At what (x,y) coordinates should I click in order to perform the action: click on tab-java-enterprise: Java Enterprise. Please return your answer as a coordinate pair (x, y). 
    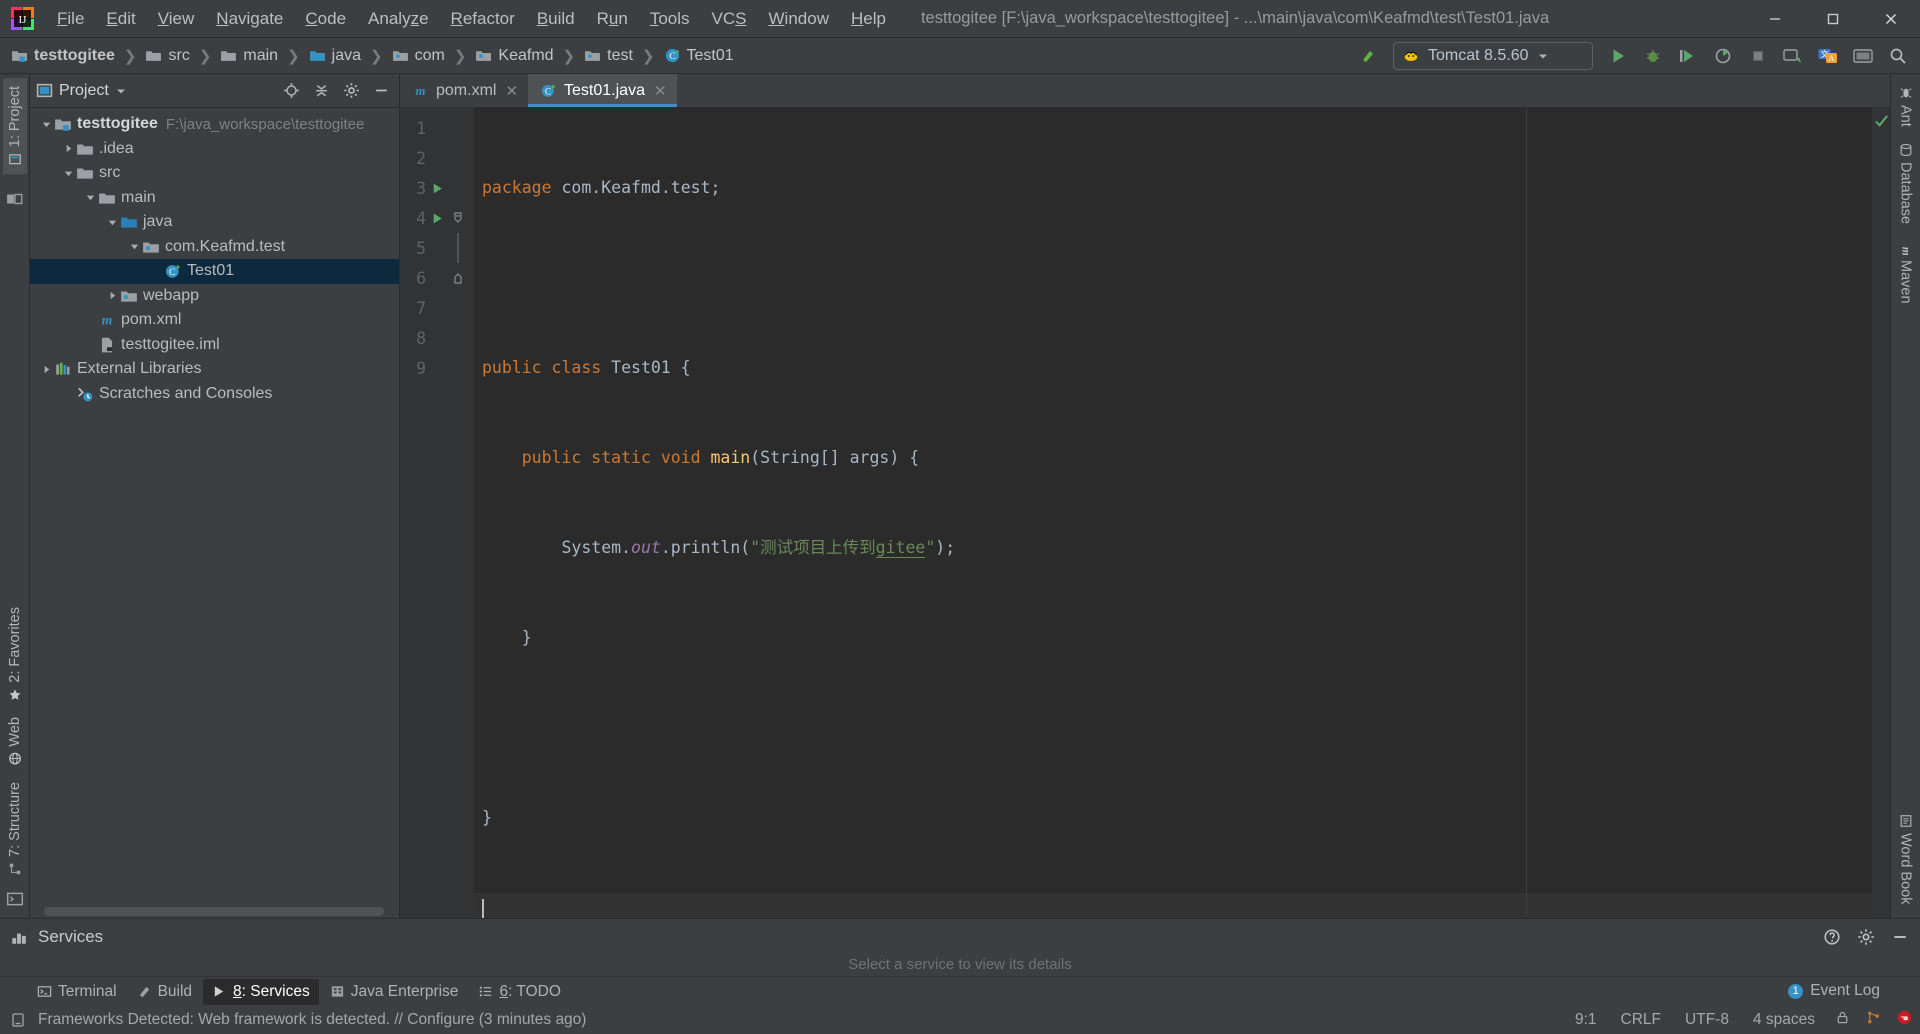
    Looking at the image, I should click on (394, 992).